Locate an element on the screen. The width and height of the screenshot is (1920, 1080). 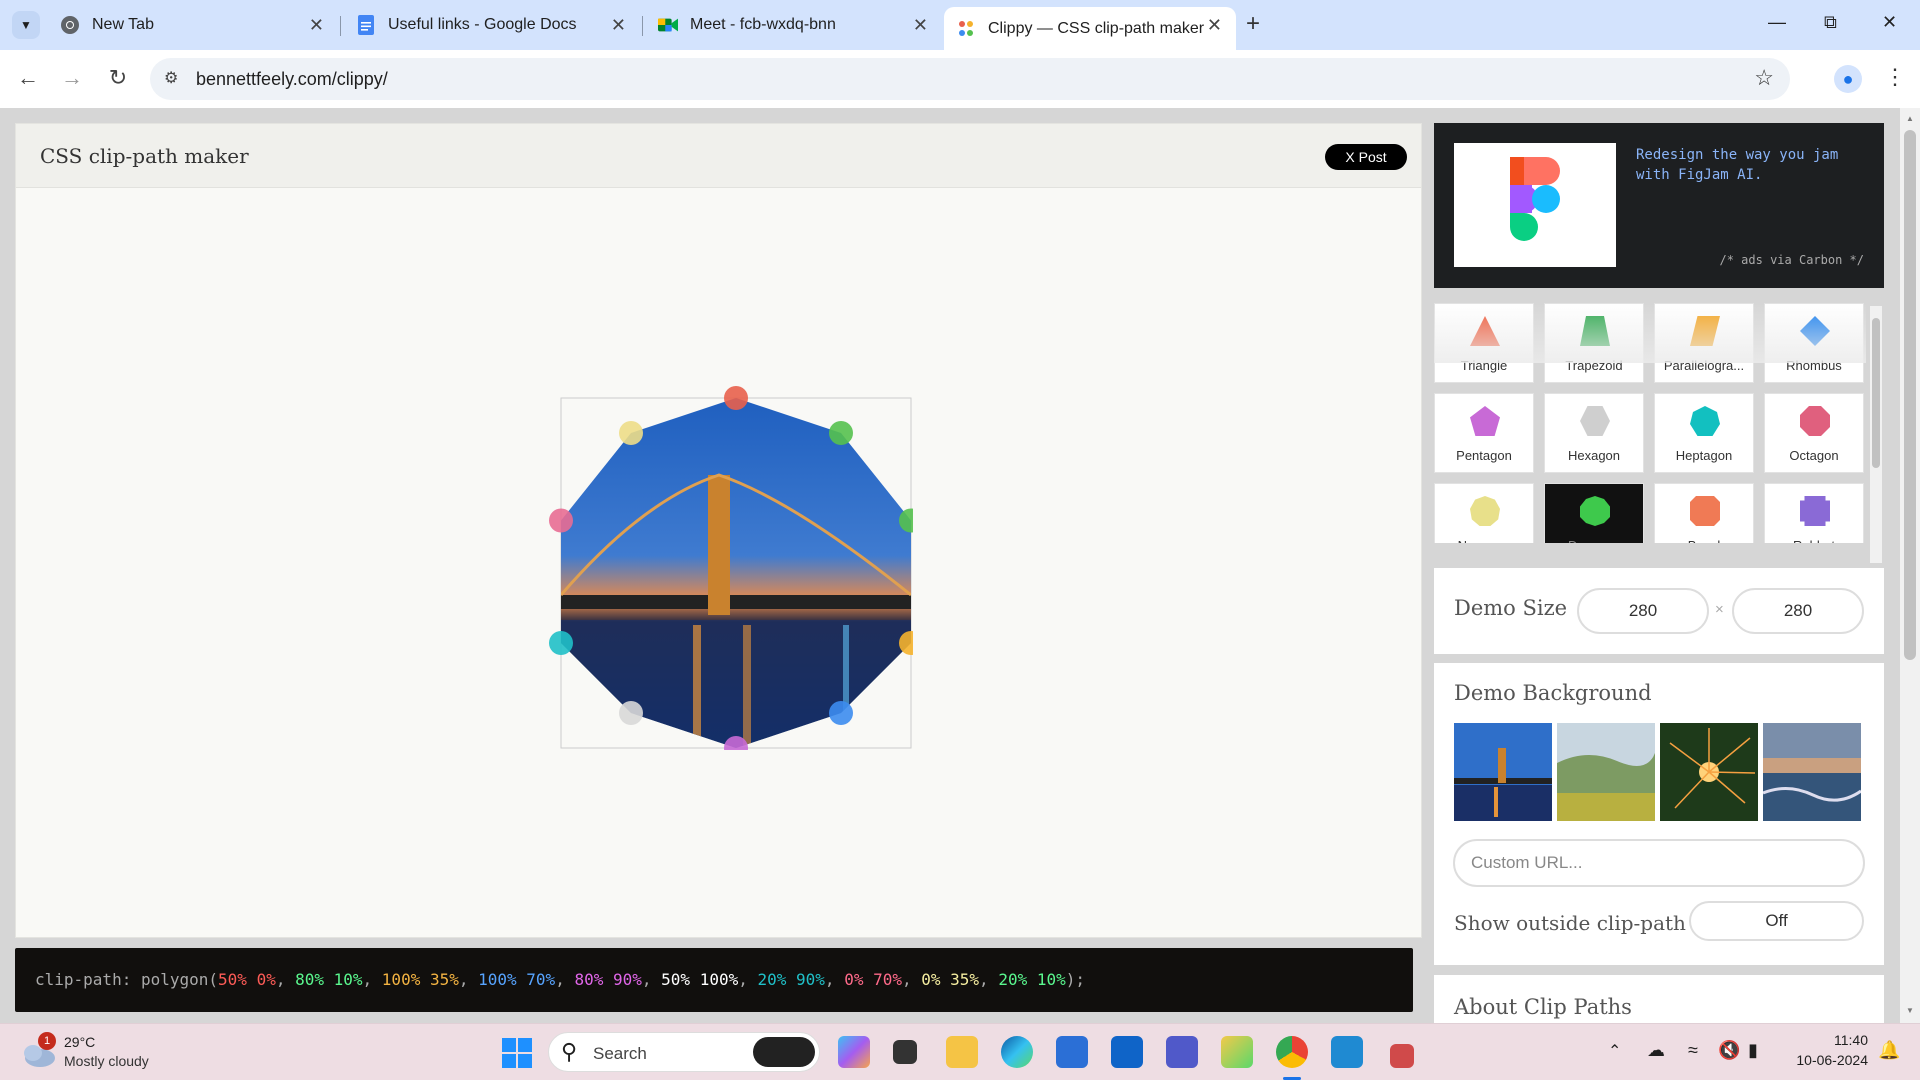
clippy-icon is located at coordinates (966, 29).